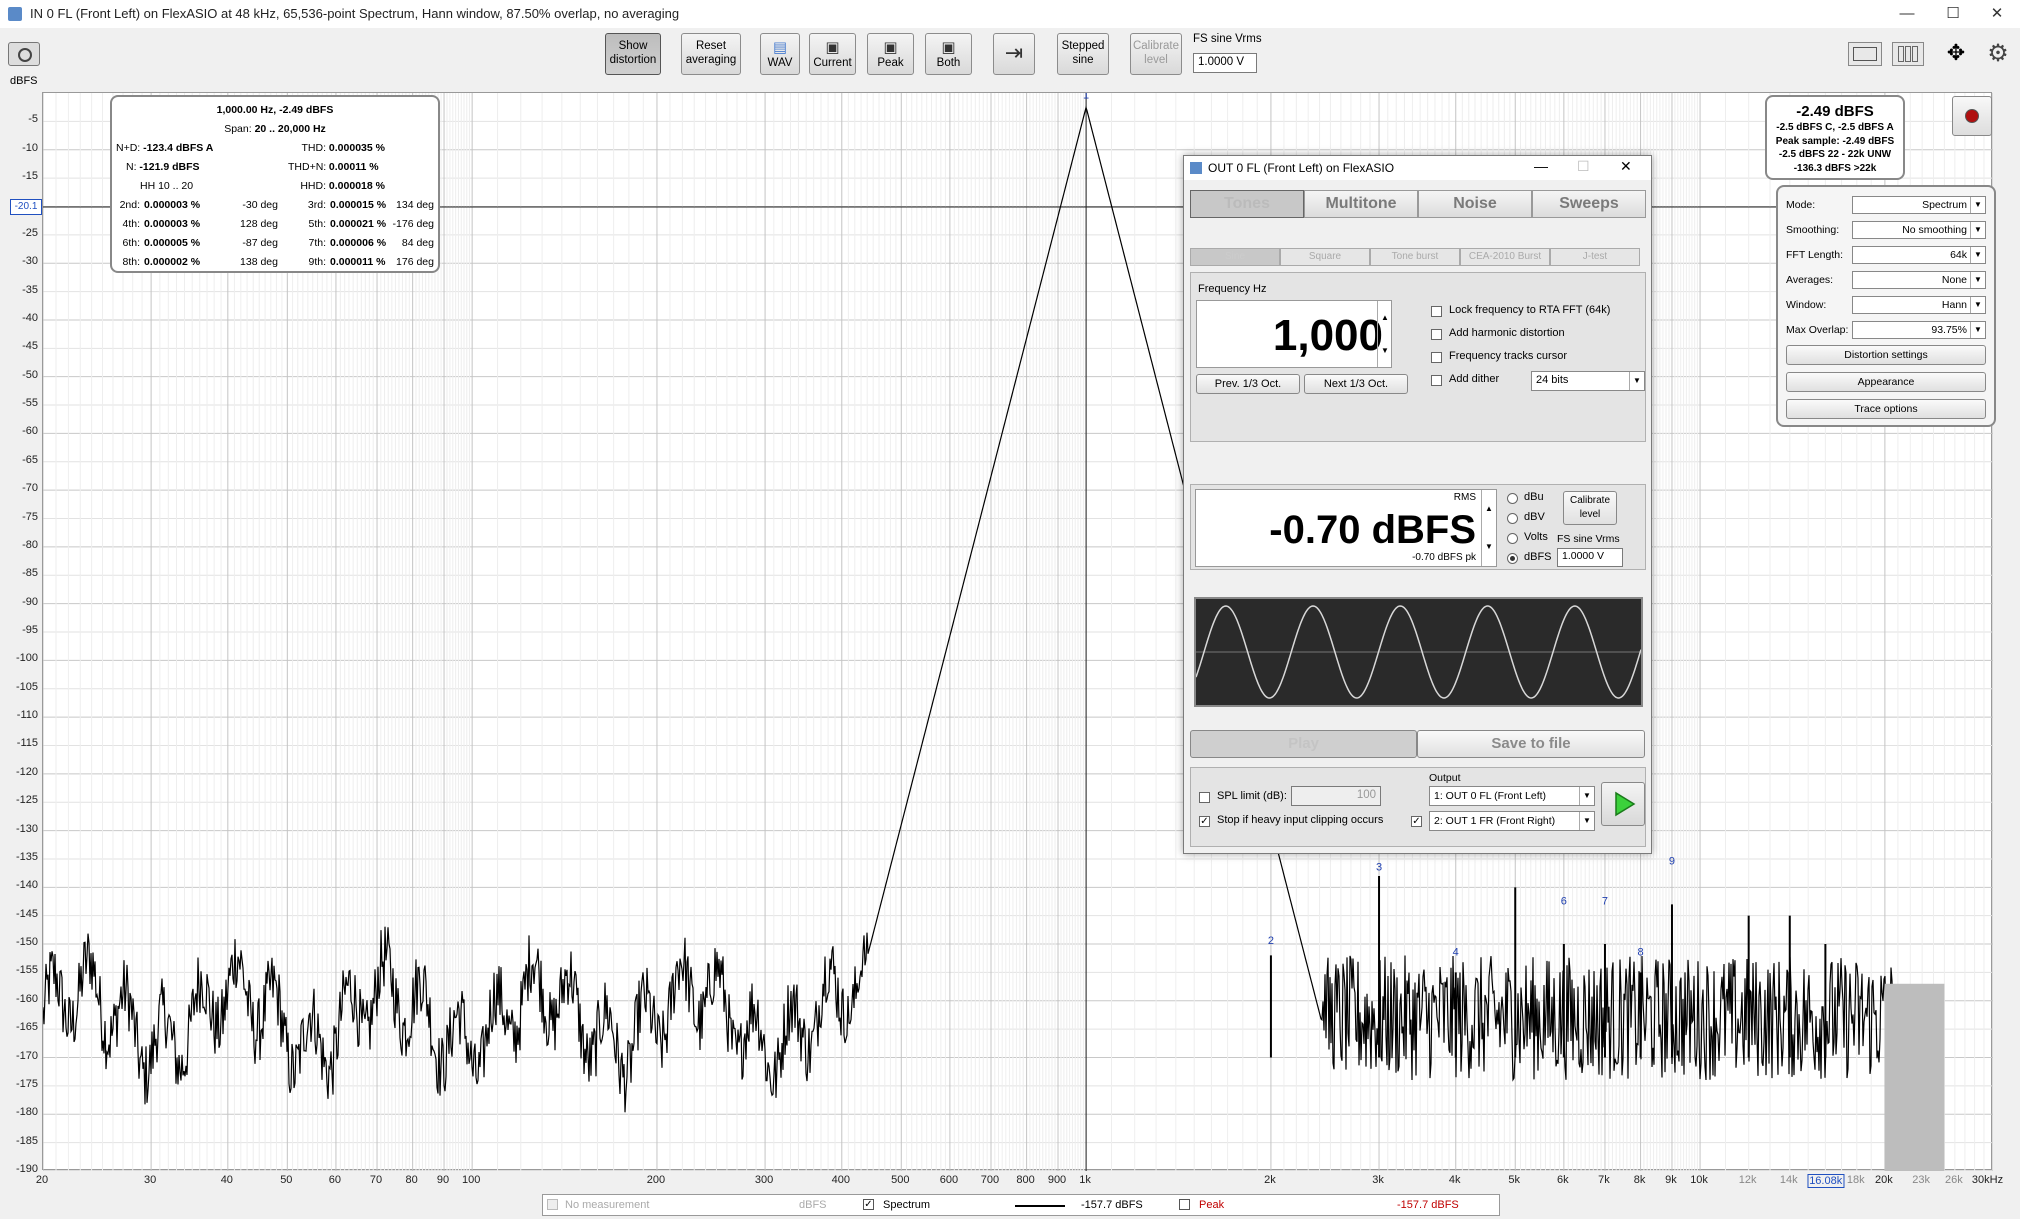  I want to click on save-both-button: ▣ Both, so click(948, 54).